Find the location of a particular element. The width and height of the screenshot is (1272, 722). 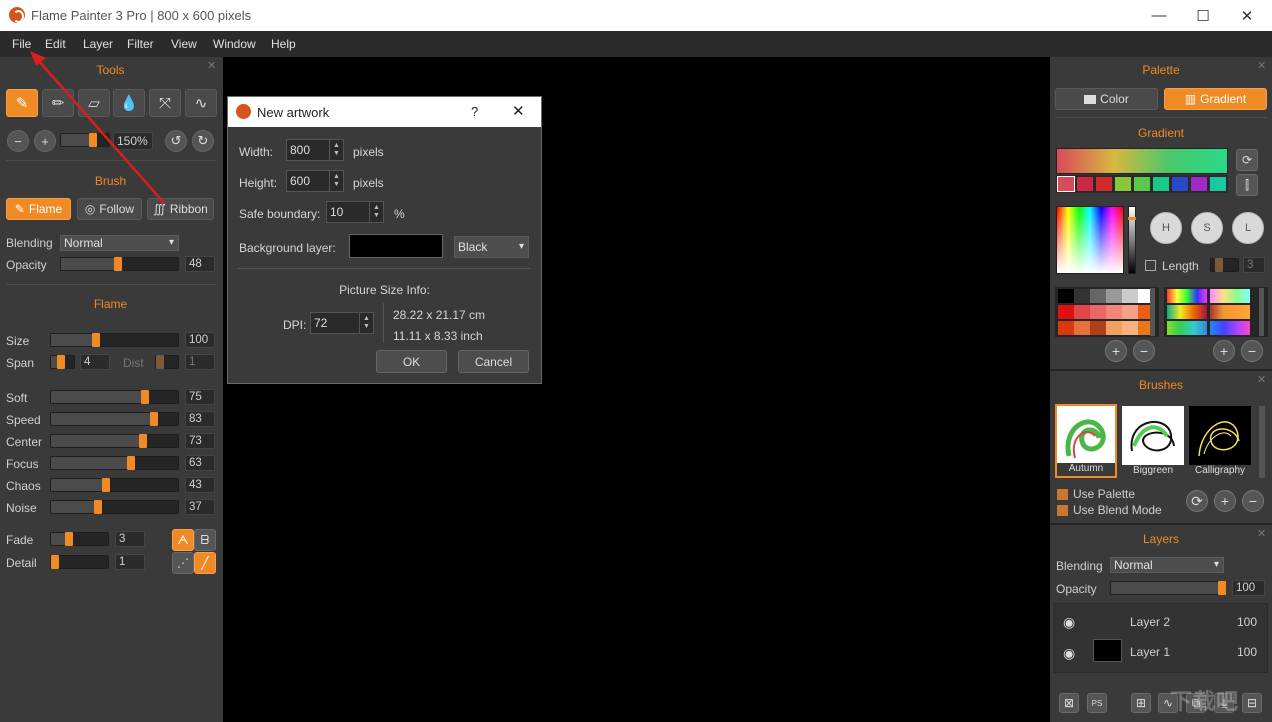

annotation-arrow is located at coordinates (97, 127).